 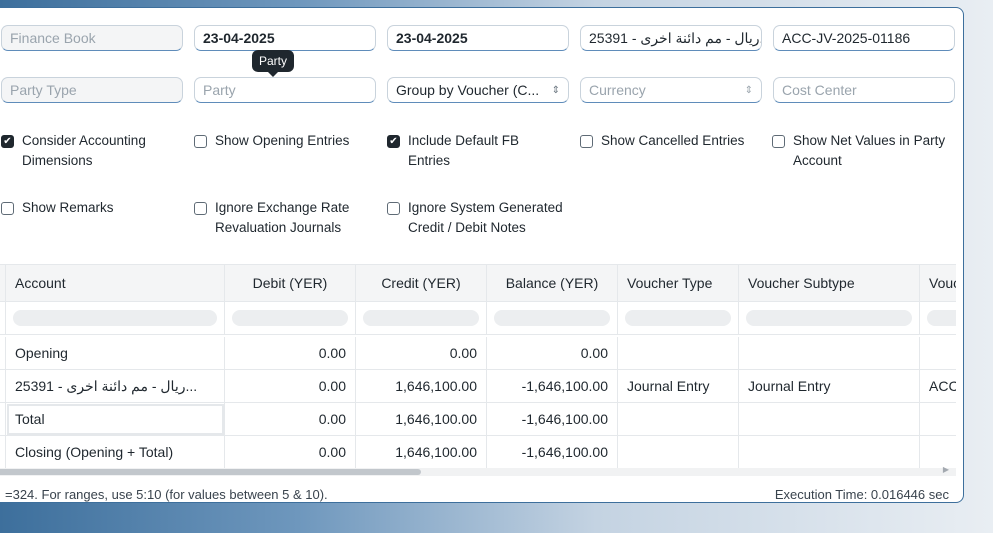 What do you see at coordinates (938, 386) in the screenshot?
I see `voucher-no-cell: ACC` at bounding box center [938, 386].